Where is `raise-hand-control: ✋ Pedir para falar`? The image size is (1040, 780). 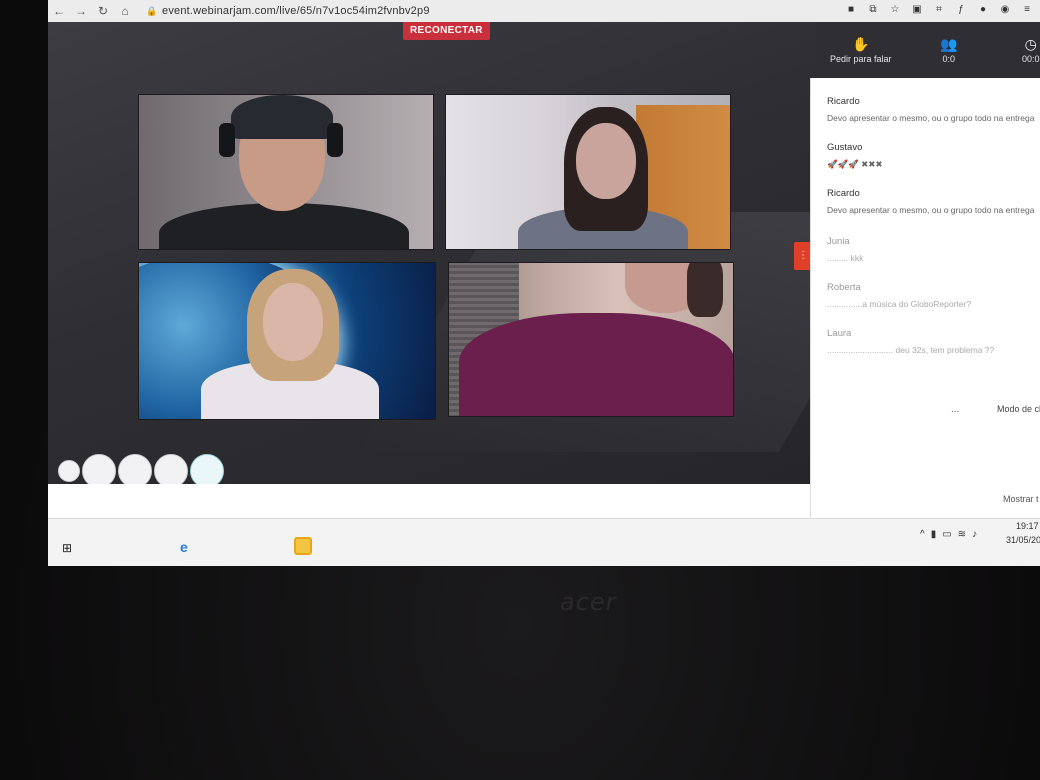
raise-hand-control: ✋ Pedir para falar is located at coordinates (861, 50).